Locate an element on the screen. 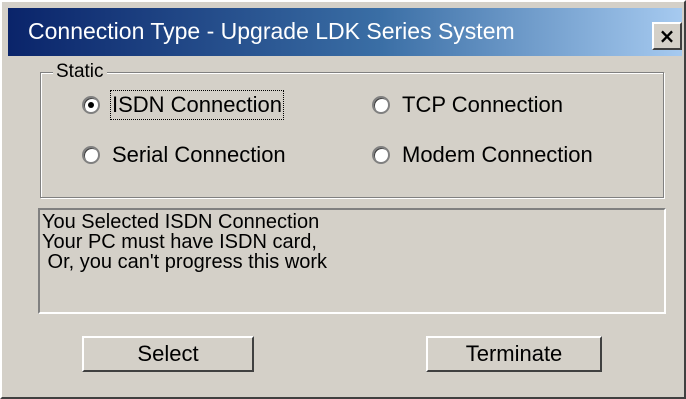  group-label: Static is located at coordinates (80, 72).